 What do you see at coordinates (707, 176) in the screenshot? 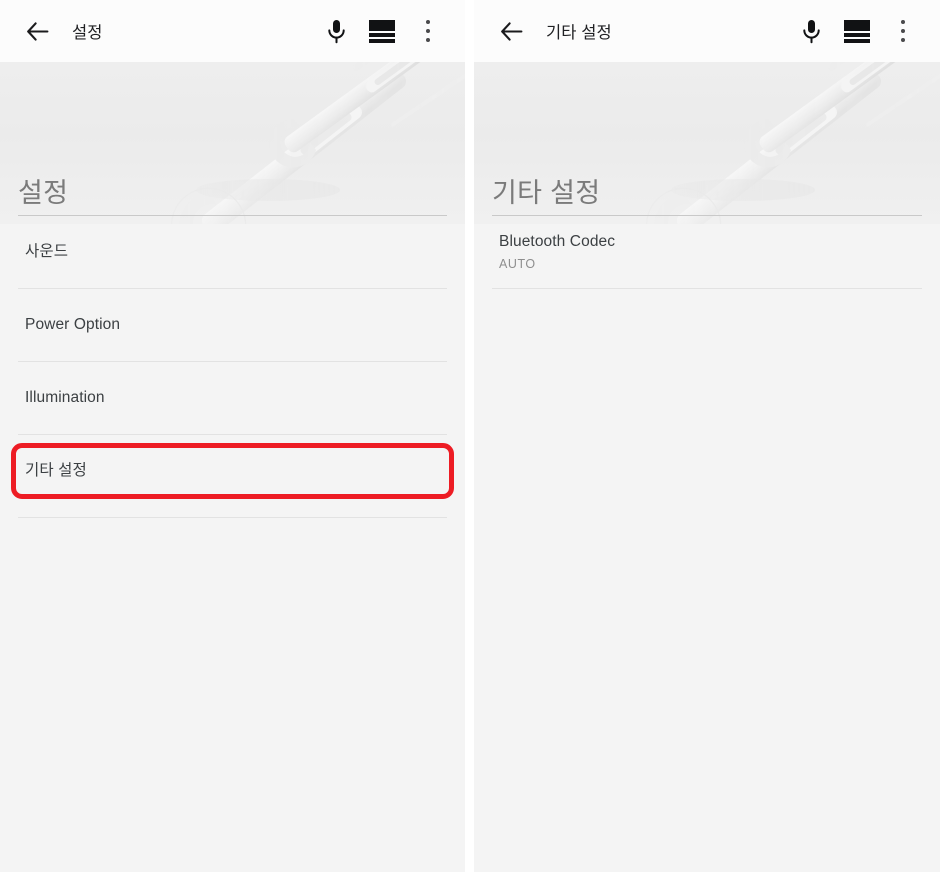
I see `panel-content: 기타 설정 Bluetooth Codec AUTO` at bounding box center [707, 176].